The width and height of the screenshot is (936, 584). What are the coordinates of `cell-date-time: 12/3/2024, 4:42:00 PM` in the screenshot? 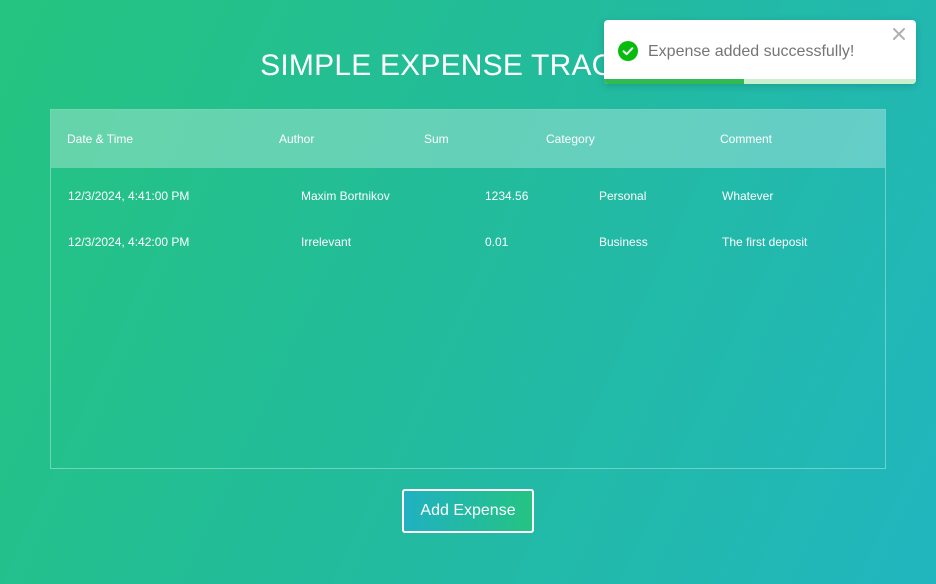 It's located at (129, 242).